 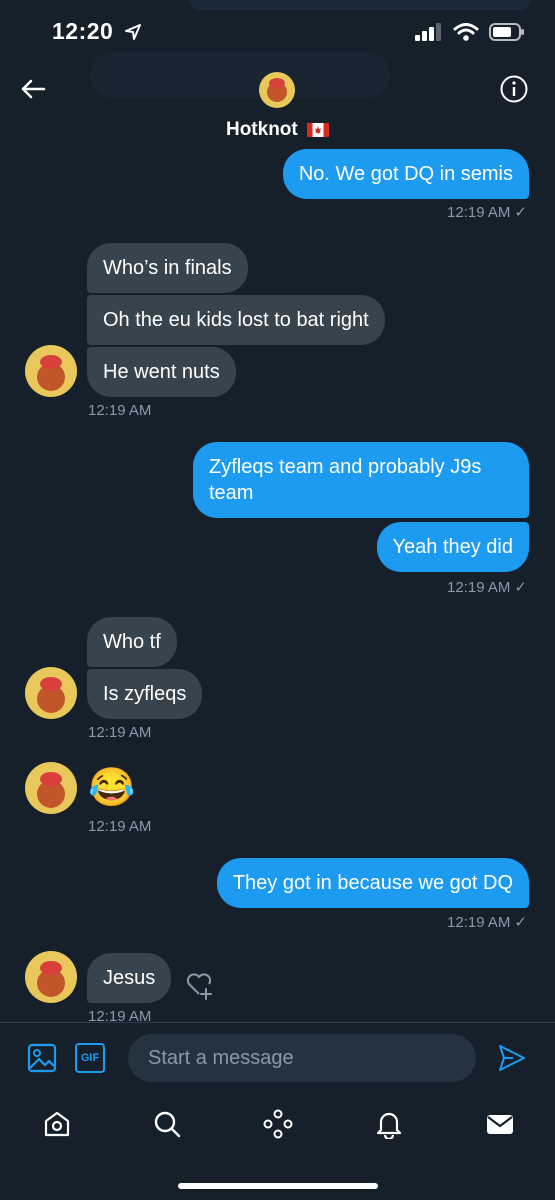 What do you see at coordinates (360, 5) in the screenshot?
I see `partial-header-shadow` at bounding box center [360, 5].